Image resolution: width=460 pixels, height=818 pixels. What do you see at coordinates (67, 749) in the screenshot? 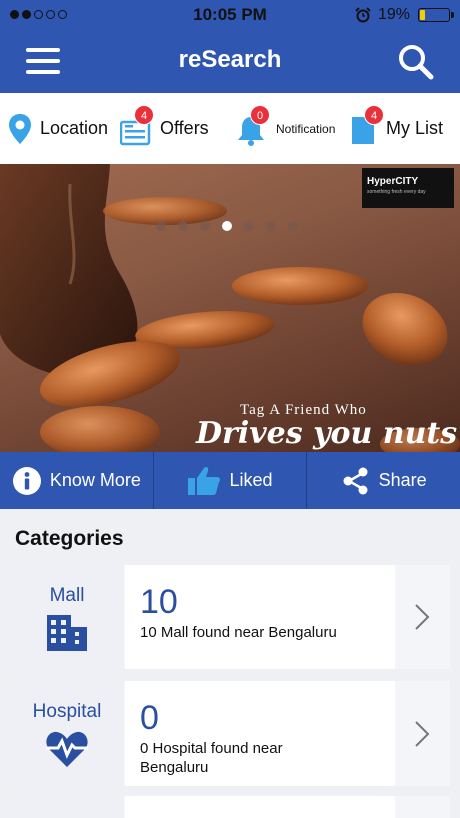
I see `heart-pulse-icon` at bounding box center [67, 749].